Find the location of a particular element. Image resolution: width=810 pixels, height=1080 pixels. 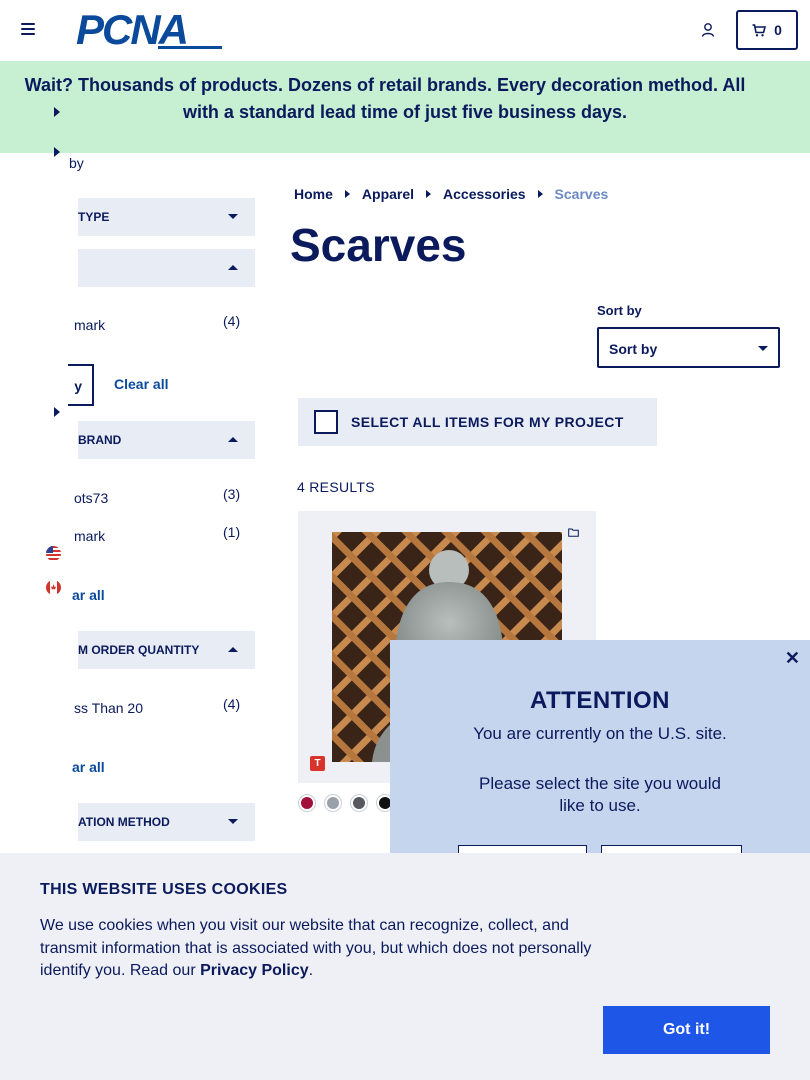

results-count: 4 RESULTS is located at coordinates (336, 487).